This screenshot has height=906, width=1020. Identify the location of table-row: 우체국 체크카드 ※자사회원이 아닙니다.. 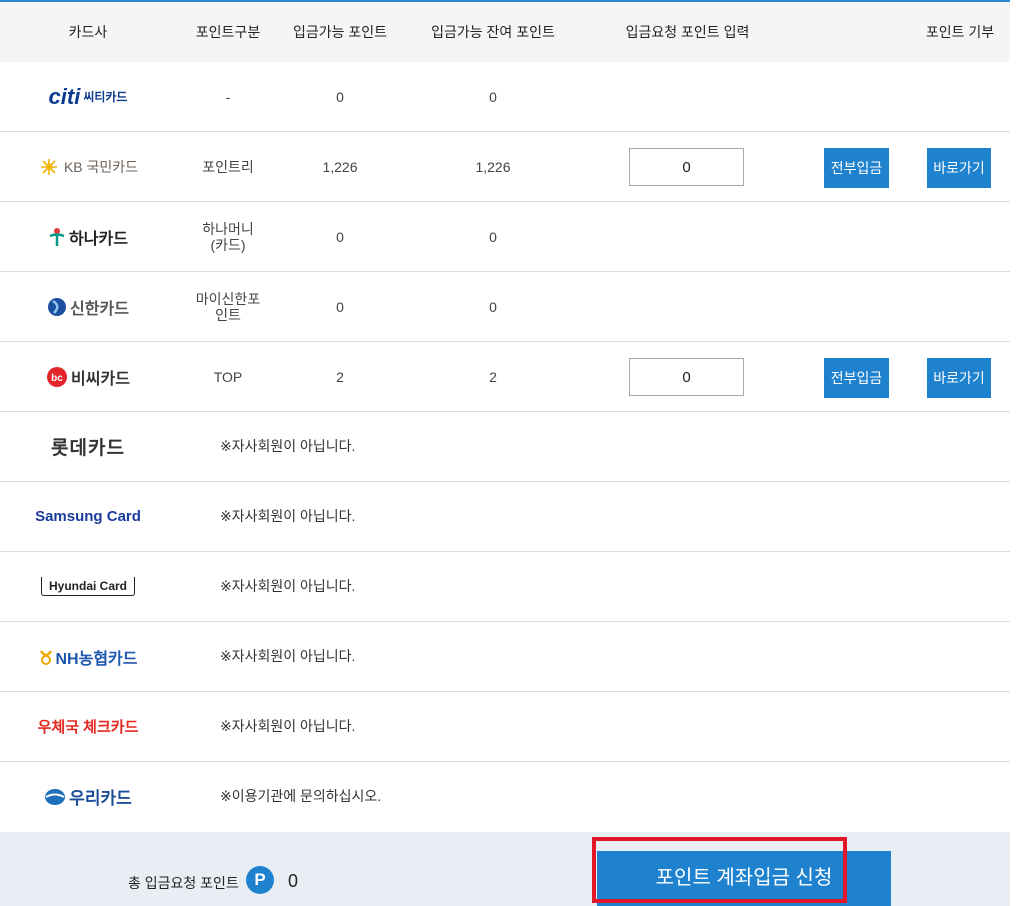
(505, 727).